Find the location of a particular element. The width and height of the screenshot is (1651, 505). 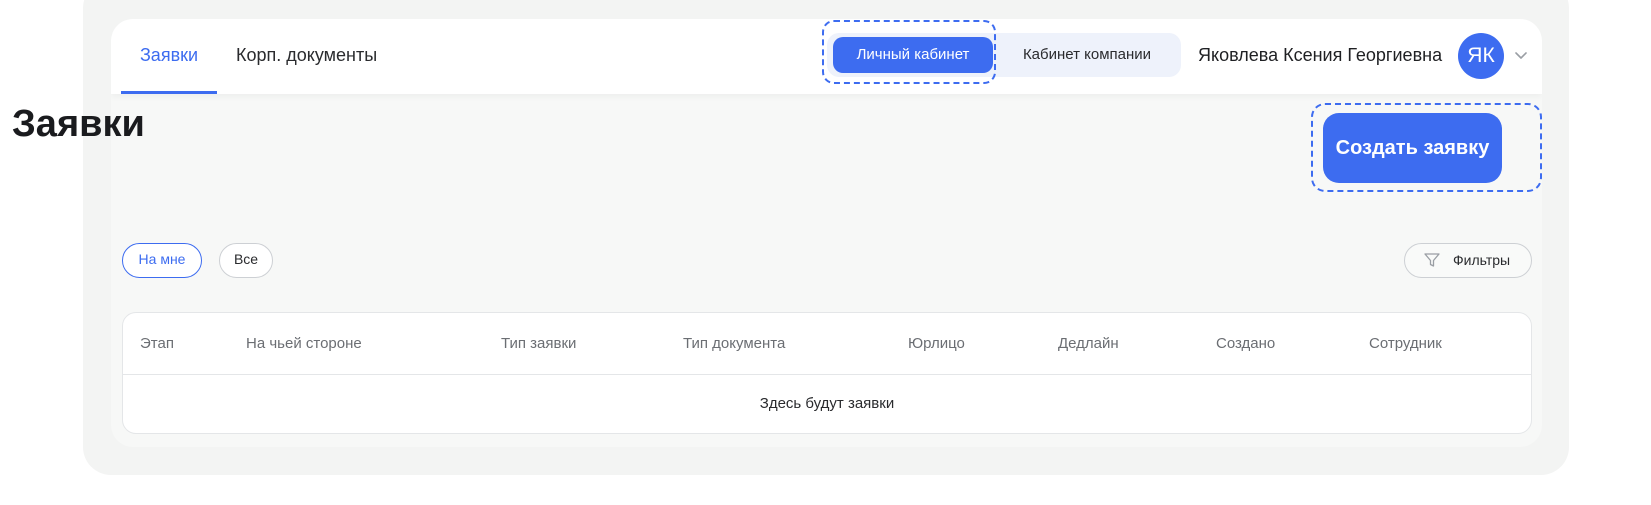

page-title: Заявки is located at coordinates (78, 124).